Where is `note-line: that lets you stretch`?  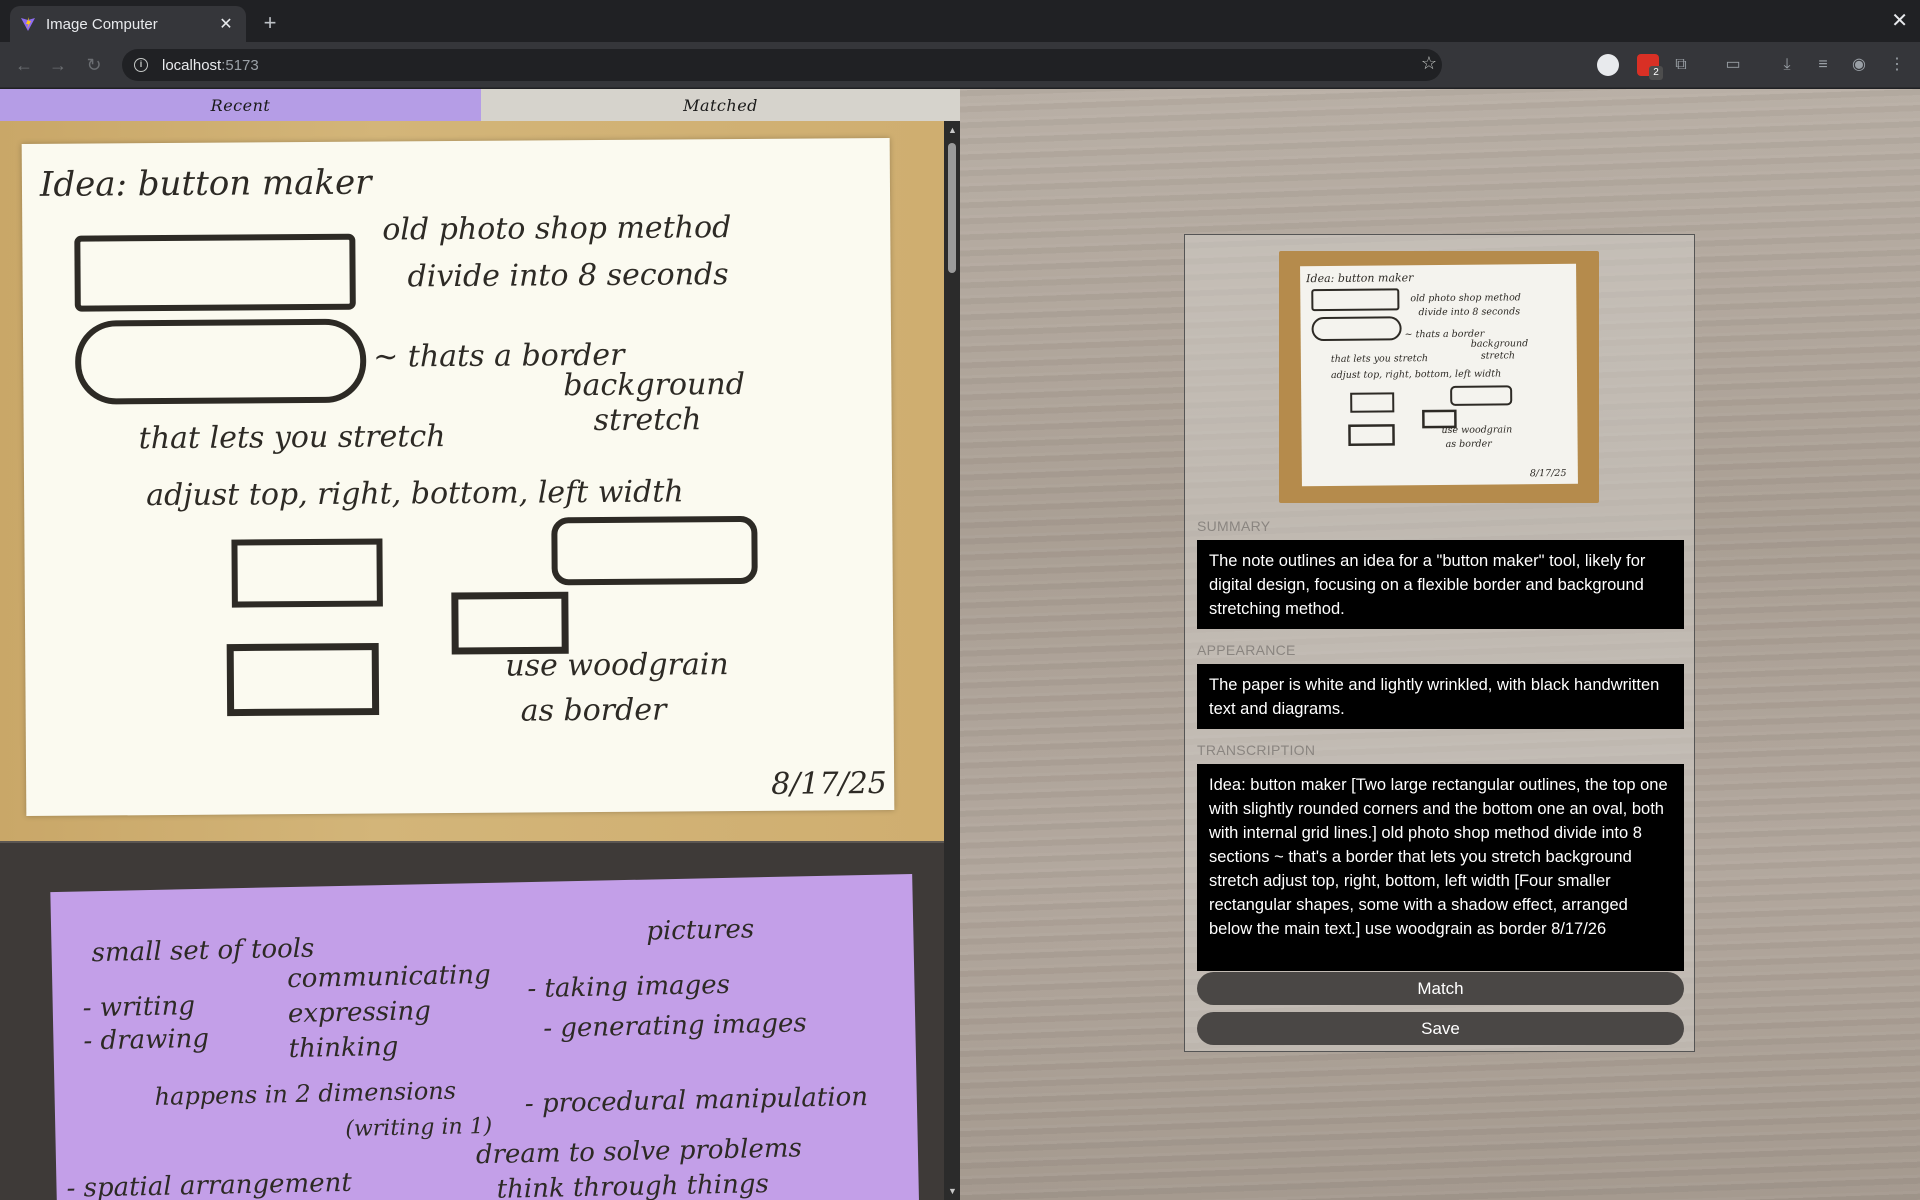 note-line: that lets you stretch is located at coordinates (292, 437).